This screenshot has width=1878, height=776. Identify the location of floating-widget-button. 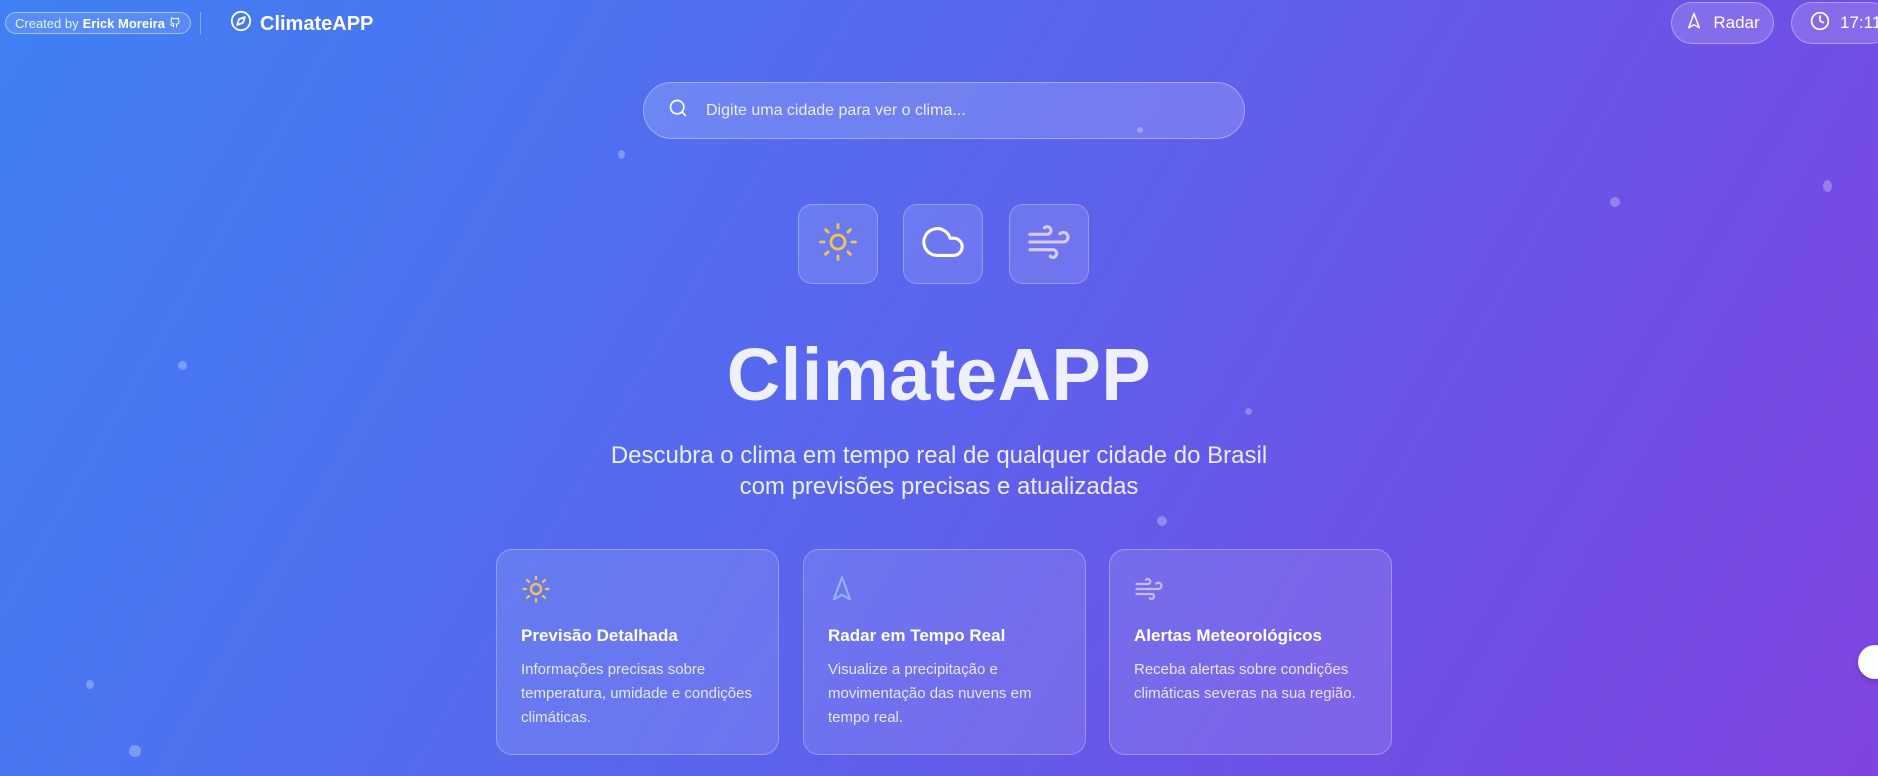
(1868, 662).